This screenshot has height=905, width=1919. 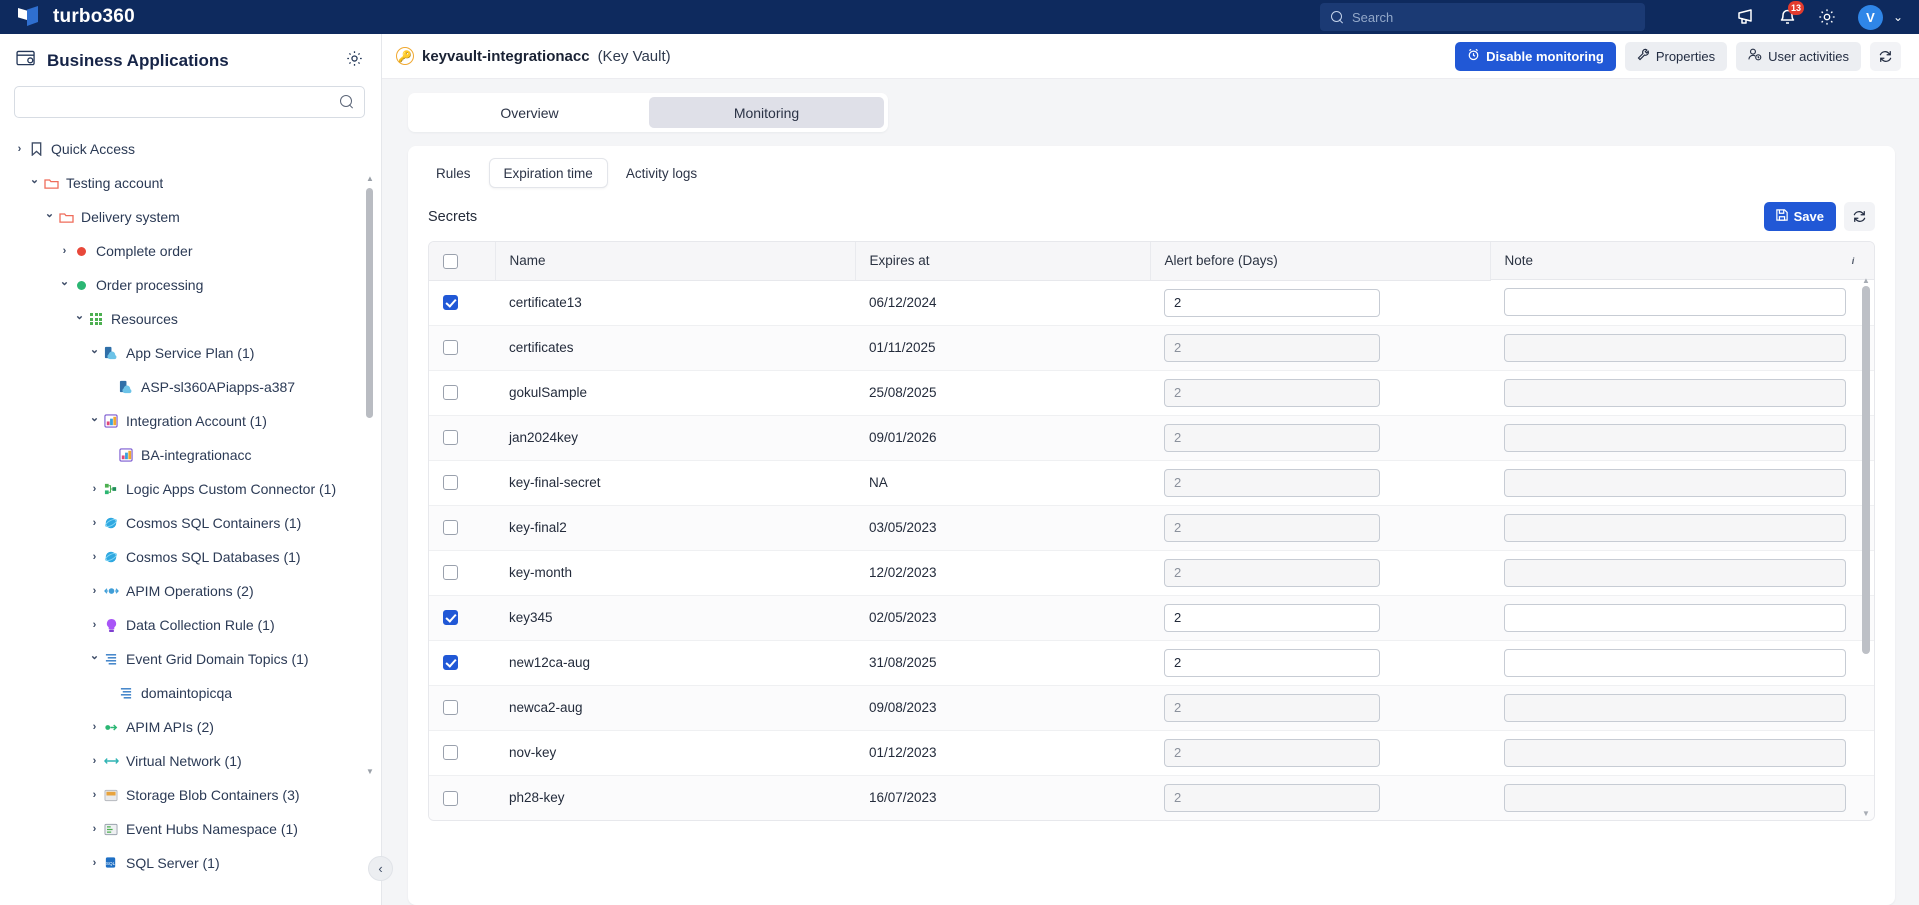 I want to click on table-scrollbar: ▲ ▼, so click(x=1866, y=547).